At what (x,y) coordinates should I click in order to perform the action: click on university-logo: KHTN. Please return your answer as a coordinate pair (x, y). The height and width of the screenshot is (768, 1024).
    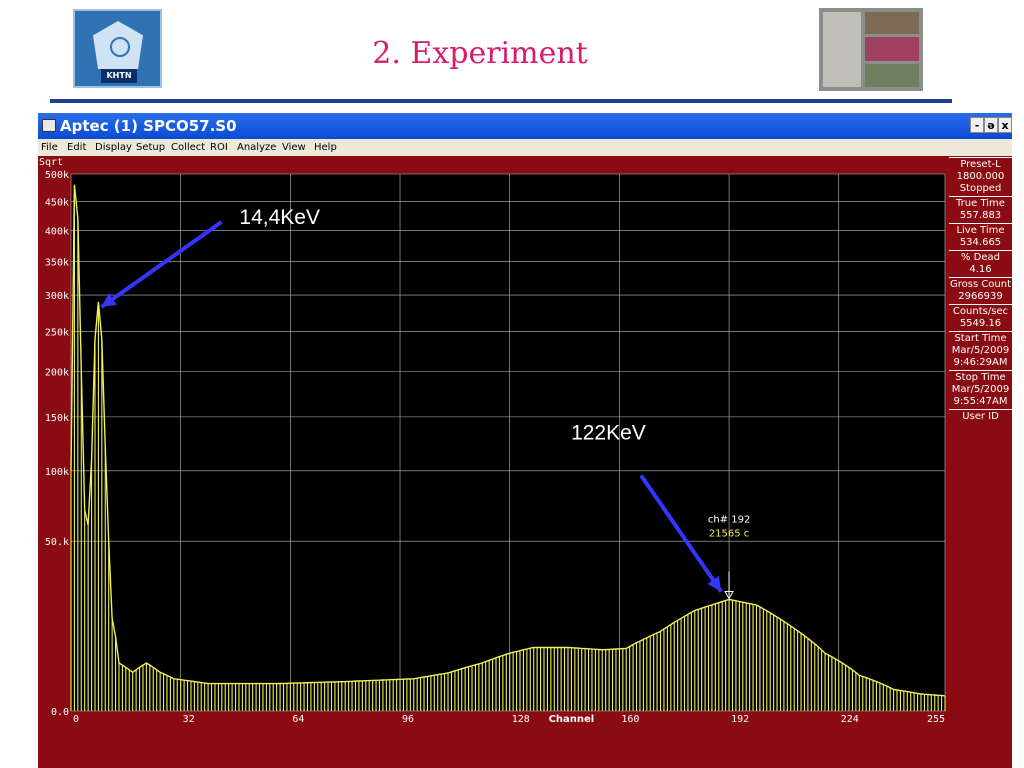
    Looking at the image, I should click on (117, 48).